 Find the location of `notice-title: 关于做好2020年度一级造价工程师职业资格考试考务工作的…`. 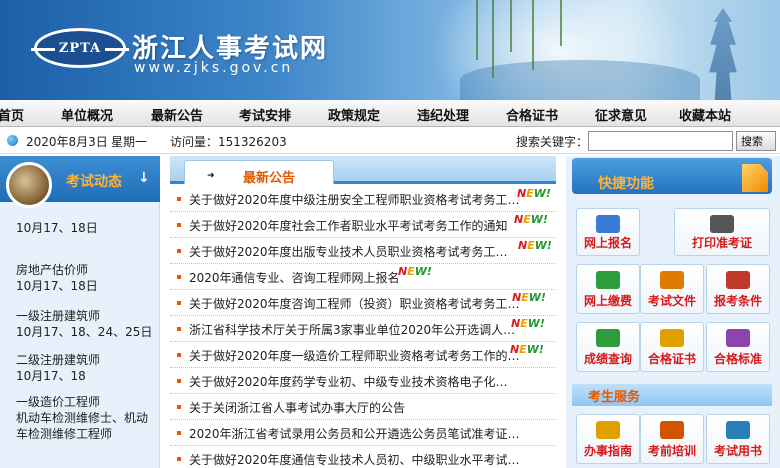

notice-title: 关于做好2020年度一级造价工程师职业资格考试考务工作的… is located at coordinates (354, 355).